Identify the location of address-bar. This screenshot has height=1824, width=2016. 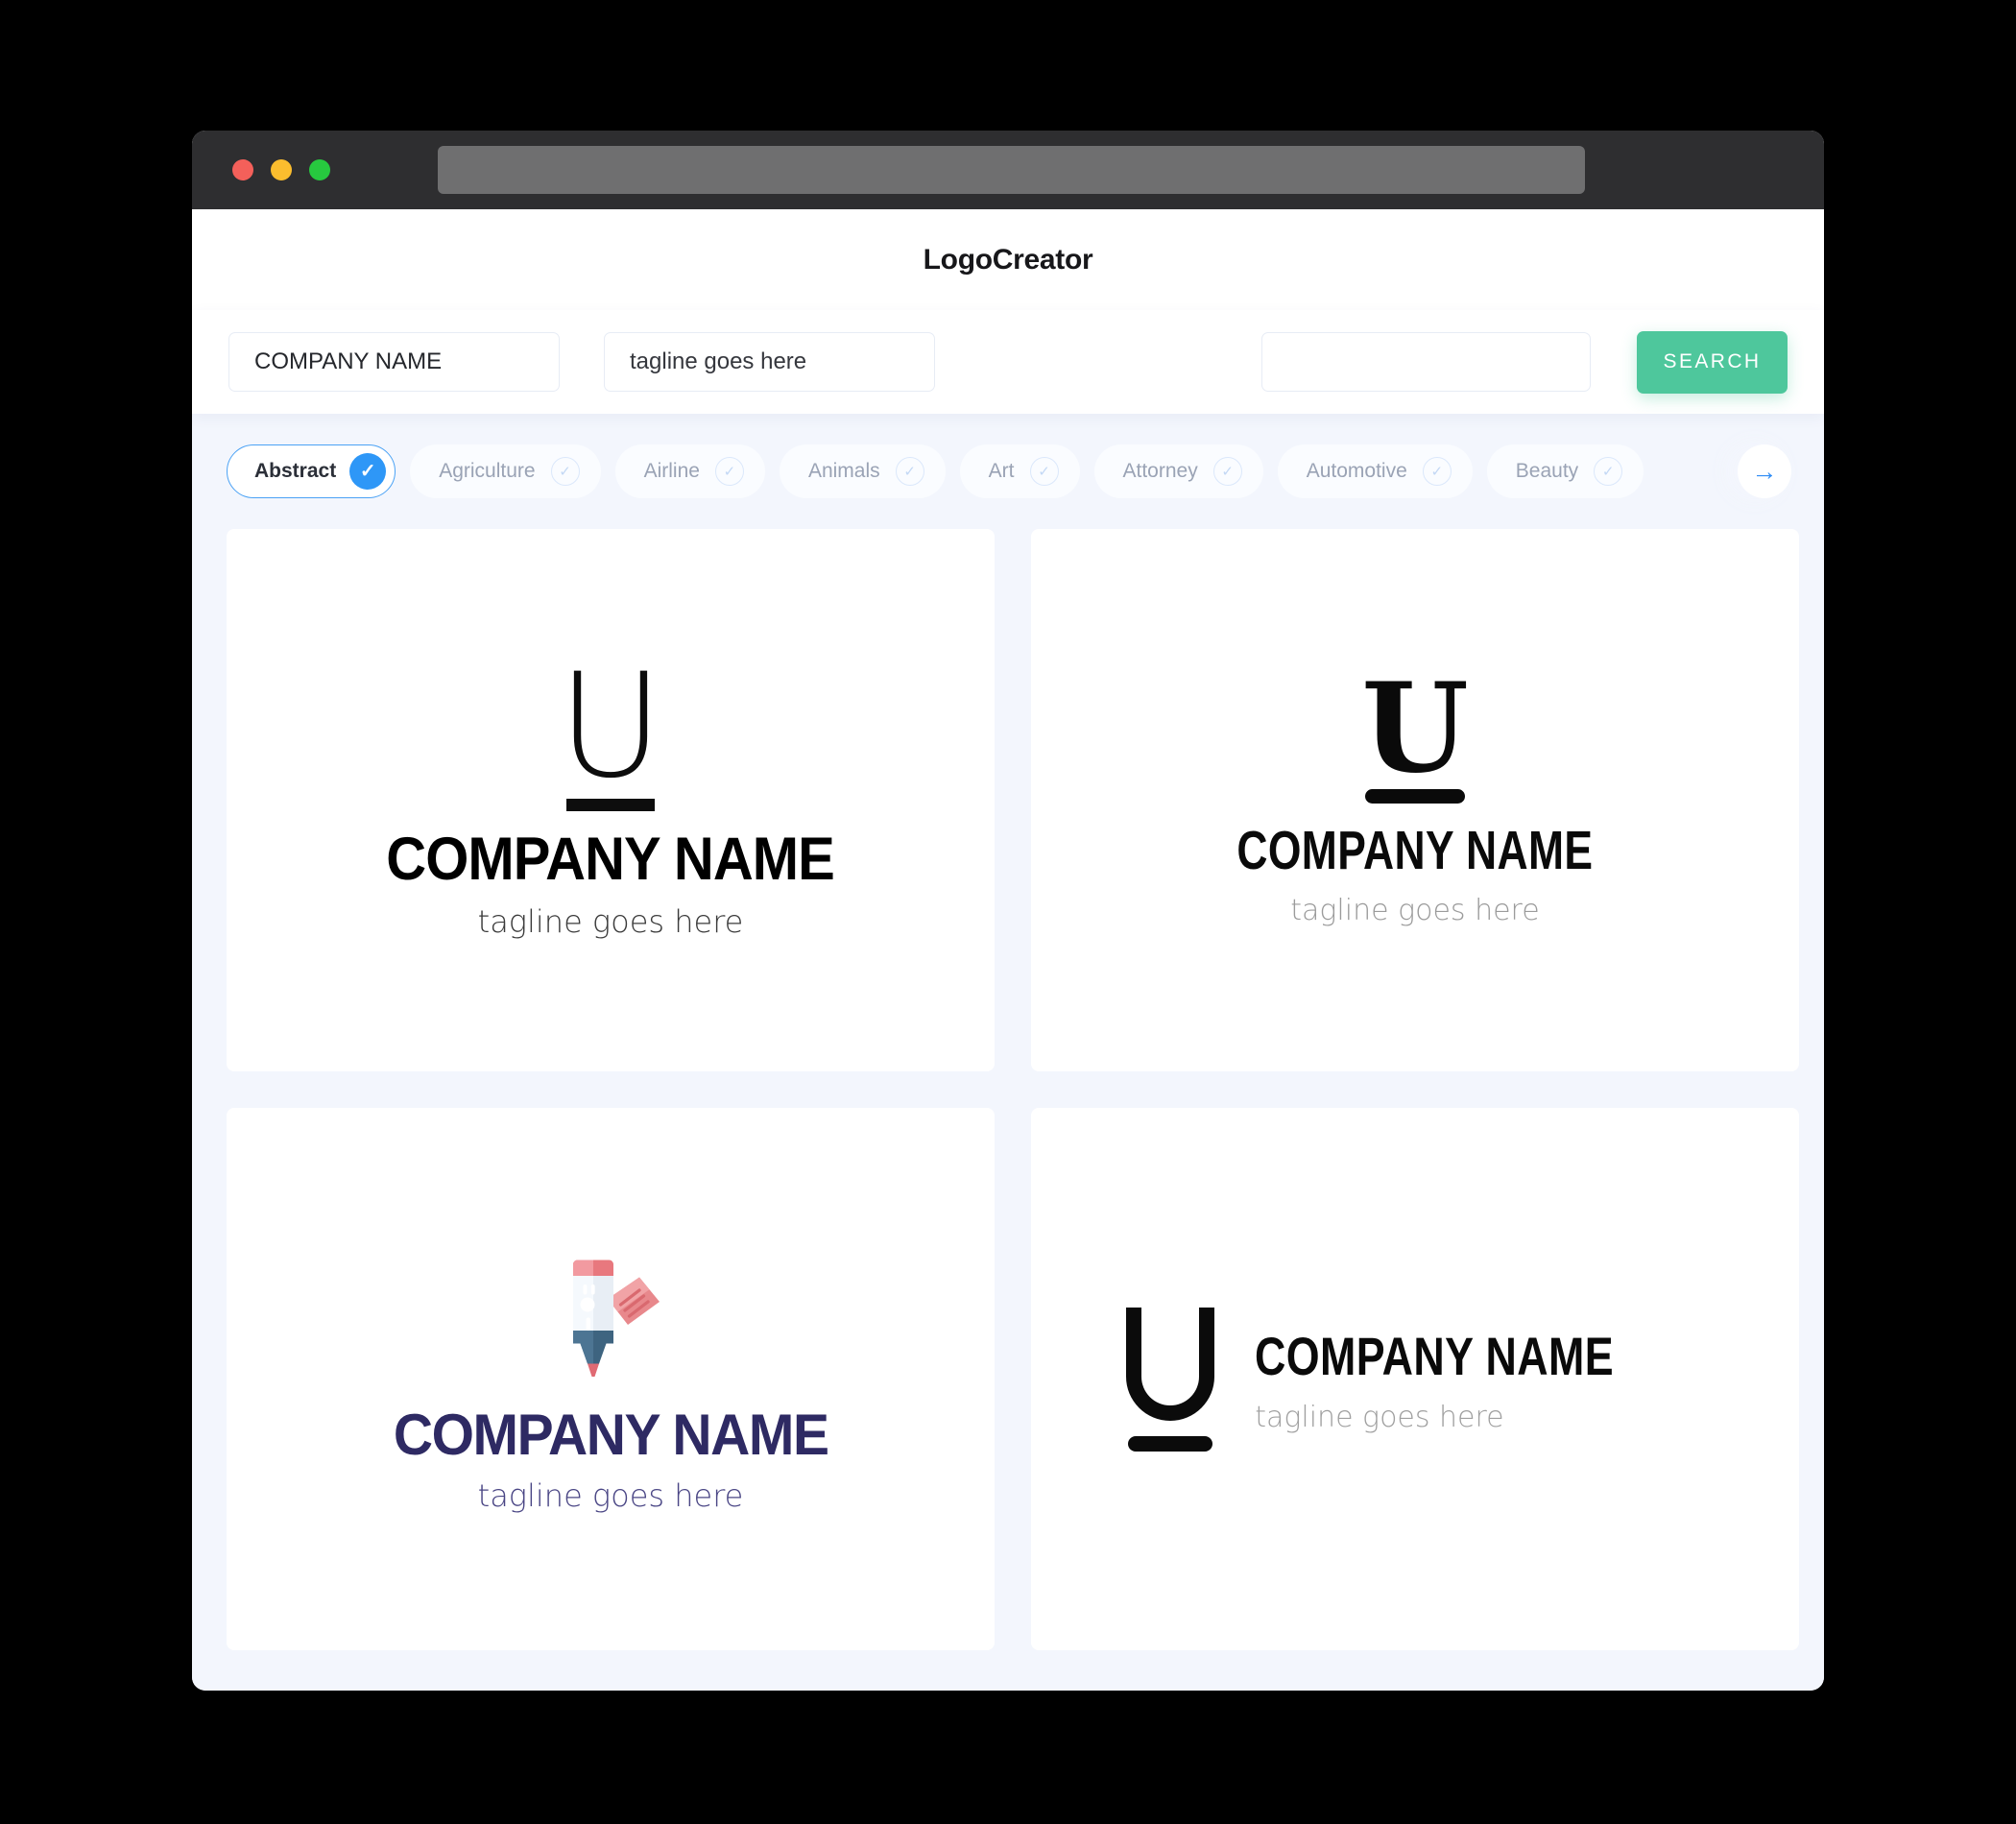
(1012, 170).